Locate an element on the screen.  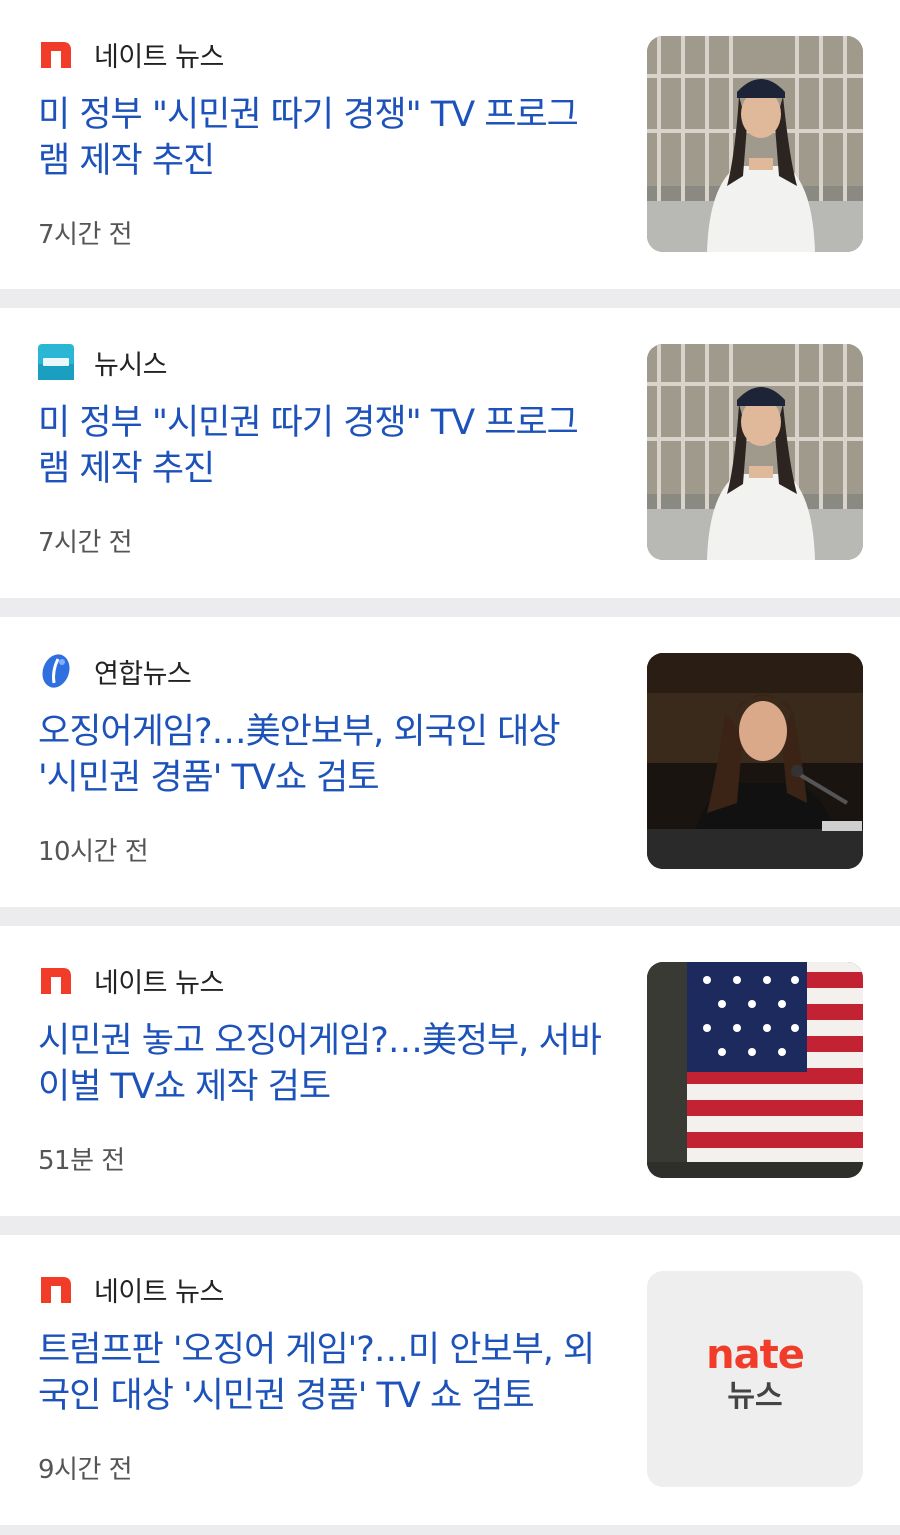
timestamp: 51분 전 is located at coordinates (81, 1161).